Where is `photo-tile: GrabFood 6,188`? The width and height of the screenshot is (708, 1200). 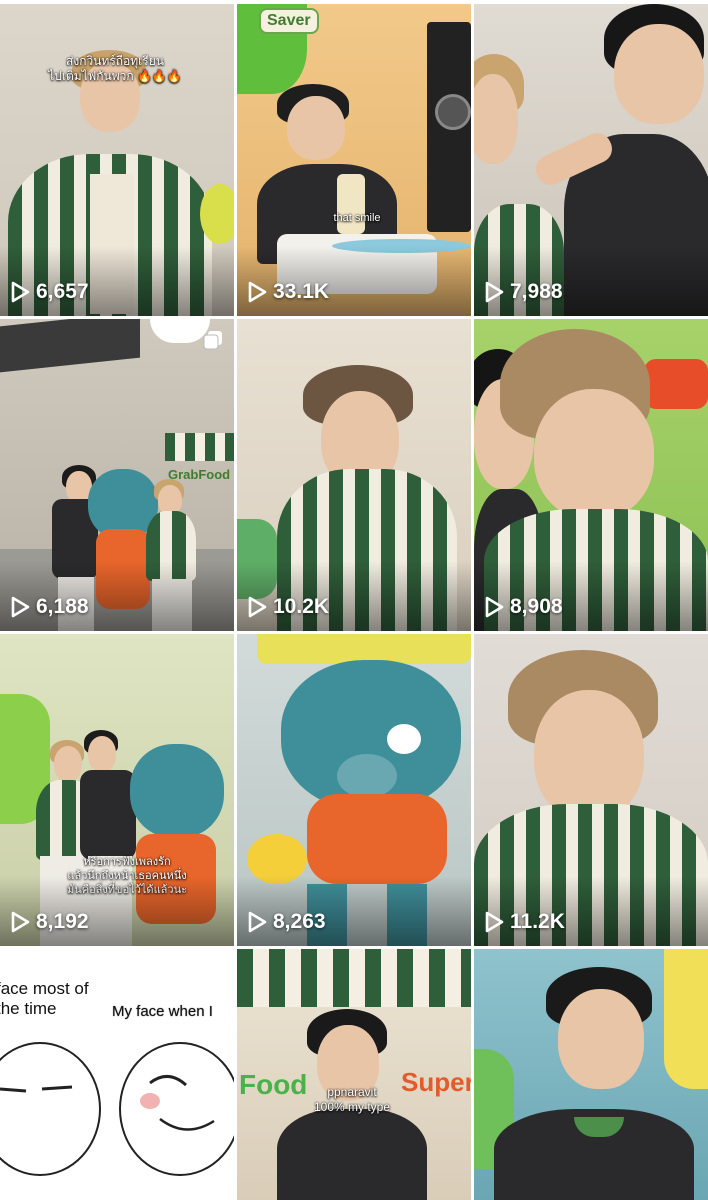
photo-tile: GrabFood 6,188 is located at coordinates (117, 475).